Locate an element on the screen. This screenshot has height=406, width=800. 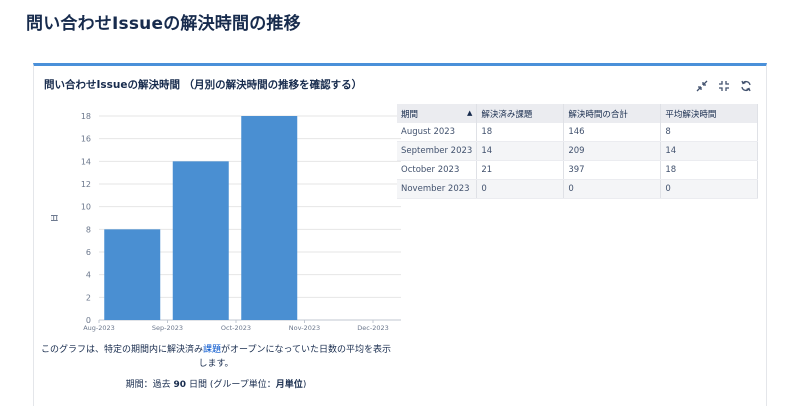
x-tick-label: Aug-2023 is located at coordinates (99, 328).